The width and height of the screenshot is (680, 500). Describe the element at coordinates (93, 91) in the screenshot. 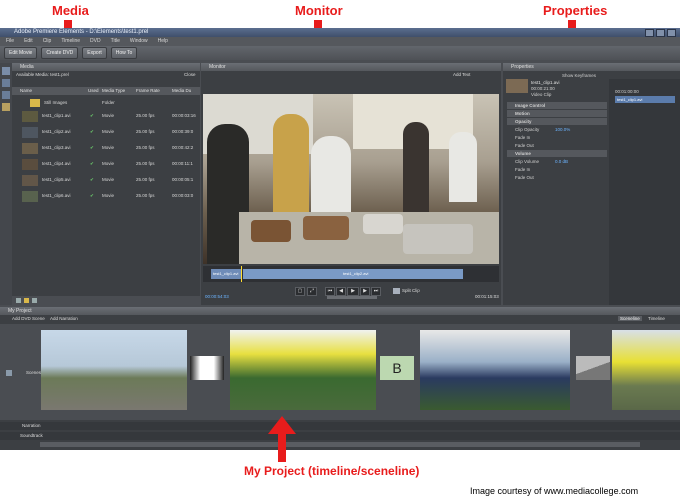

I see `col-used: Used` at that location.